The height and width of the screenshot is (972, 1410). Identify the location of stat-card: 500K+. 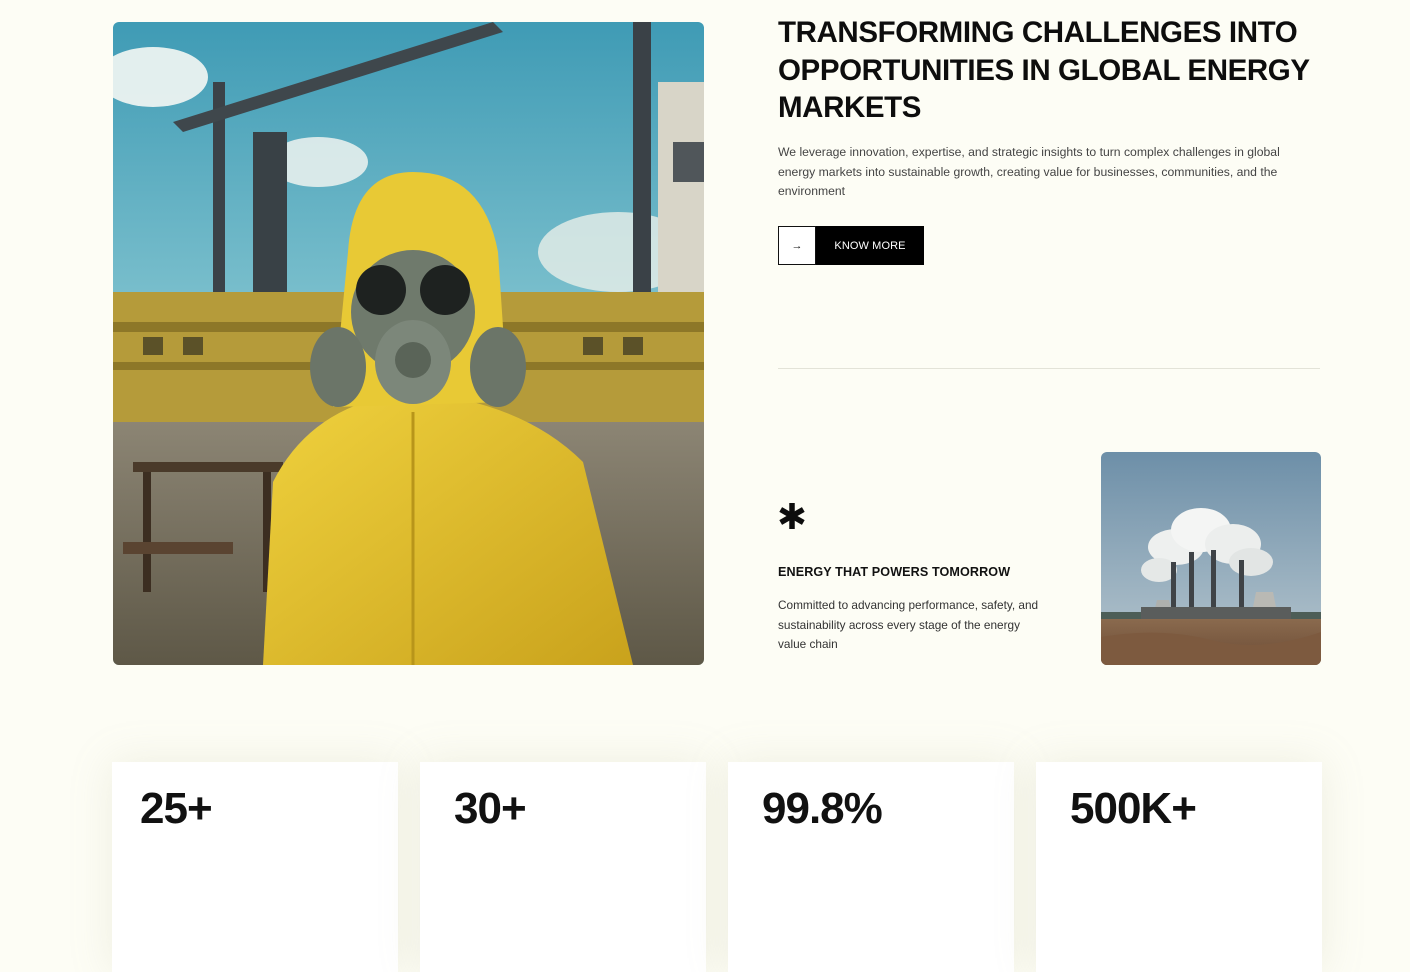
(1179, 867).